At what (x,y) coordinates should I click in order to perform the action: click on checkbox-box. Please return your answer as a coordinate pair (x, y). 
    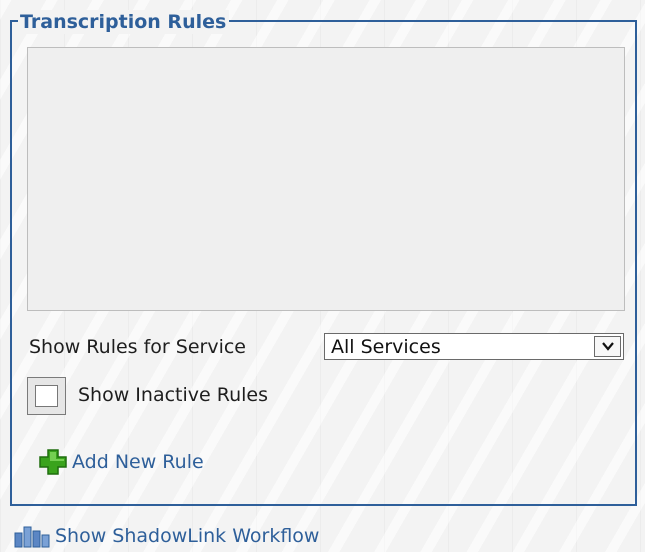
    Looking at the image, I should click on (46, 396).